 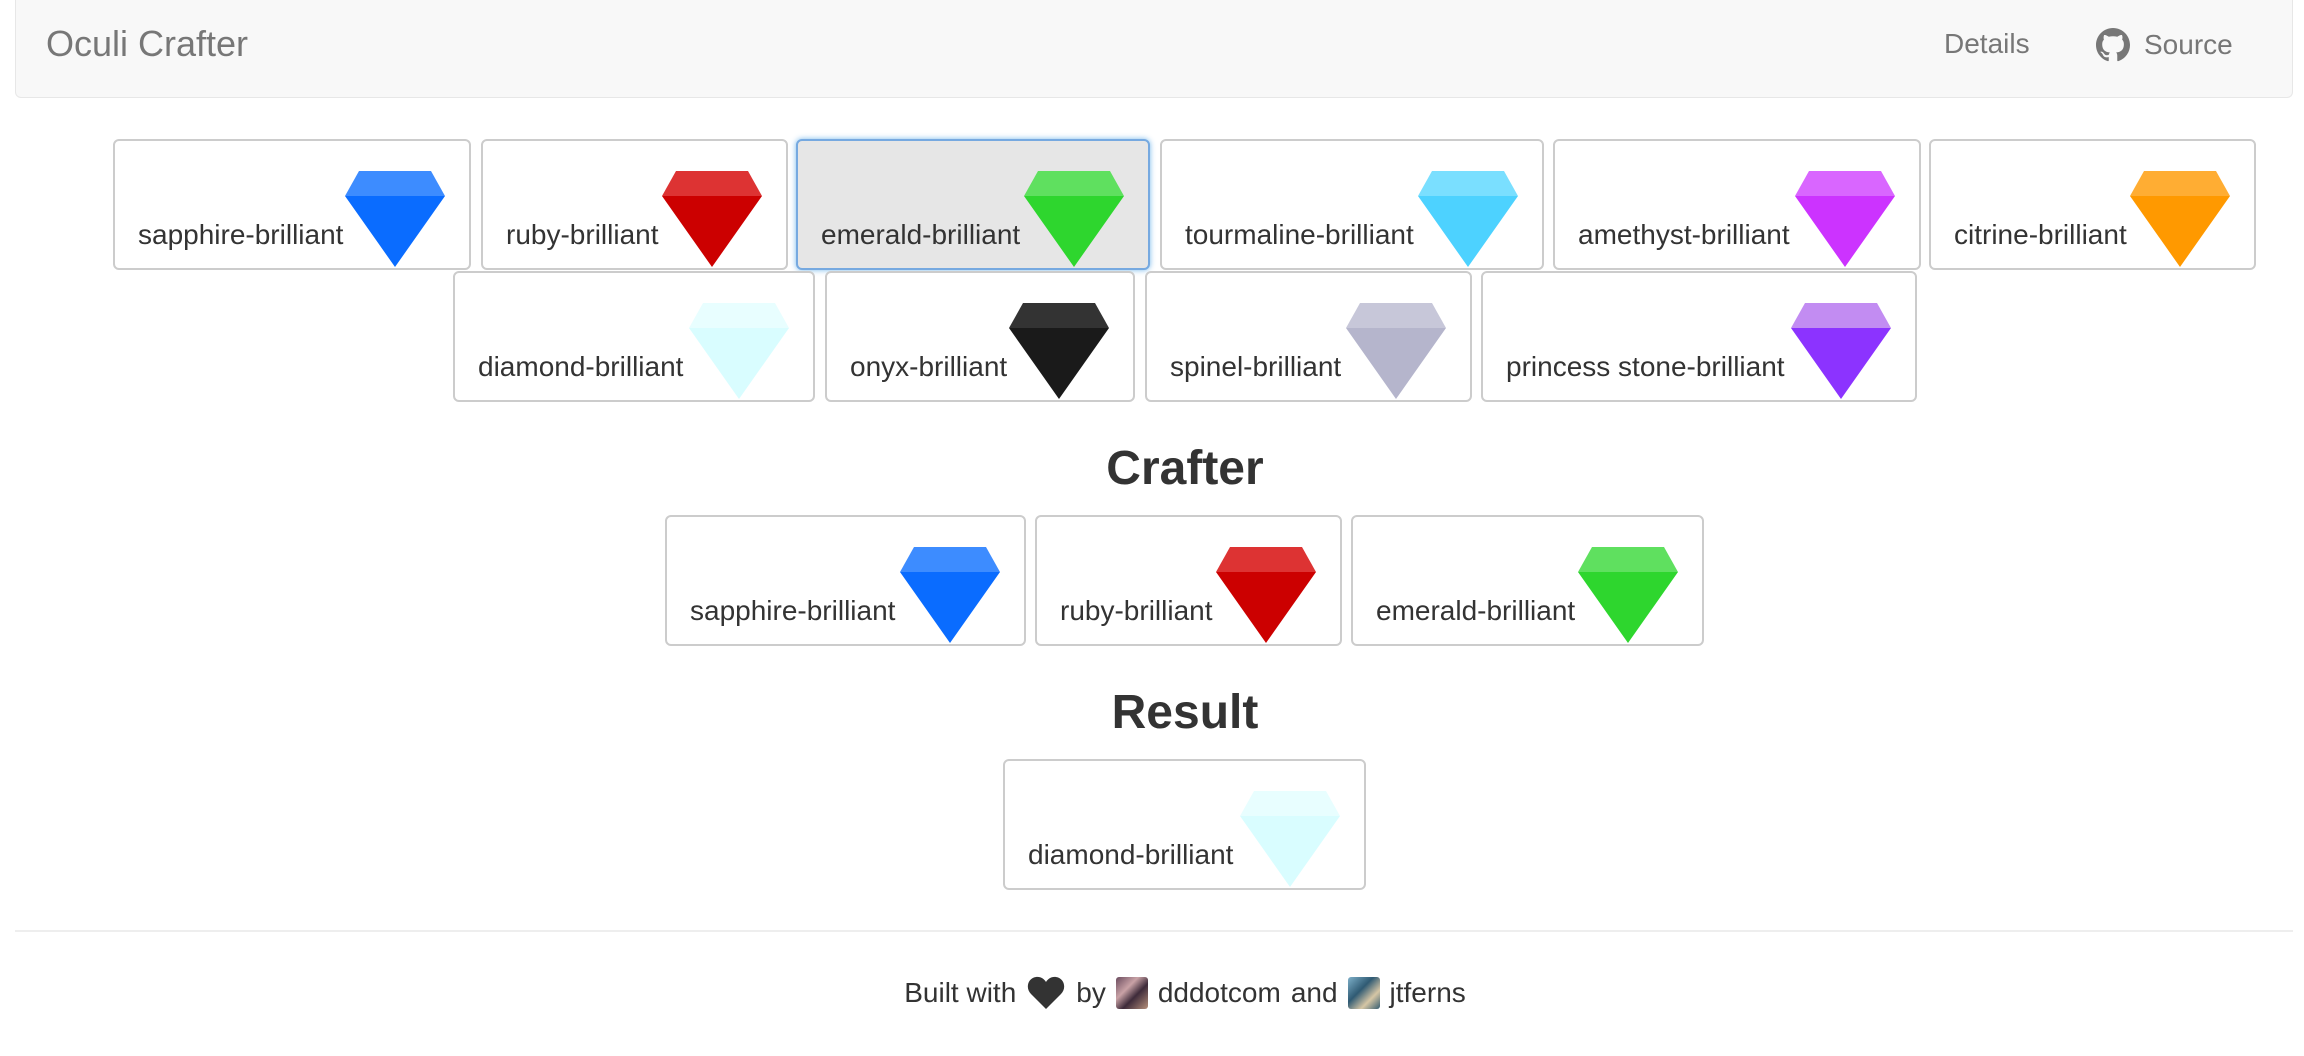 What do you see at coordinates (1308, 336) in the screenshot?
I see `gem-card-spinel: spinel-brilliant` at bounding box center [1308, 336].